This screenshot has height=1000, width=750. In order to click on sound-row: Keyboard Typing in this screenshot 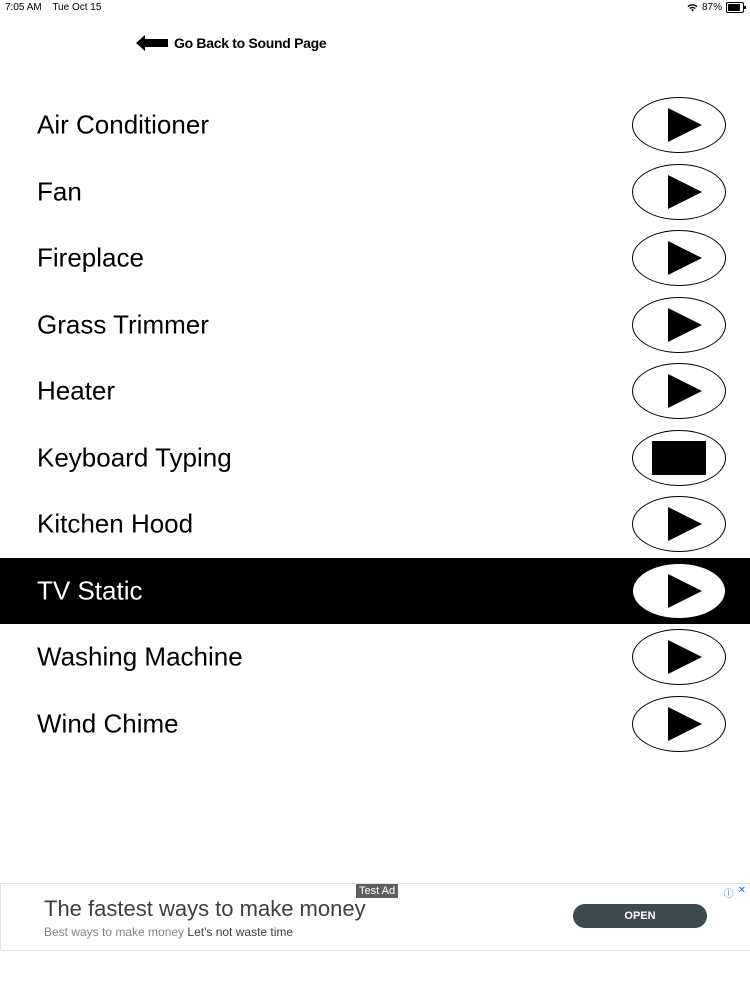, I will do `click(375, 457)`.